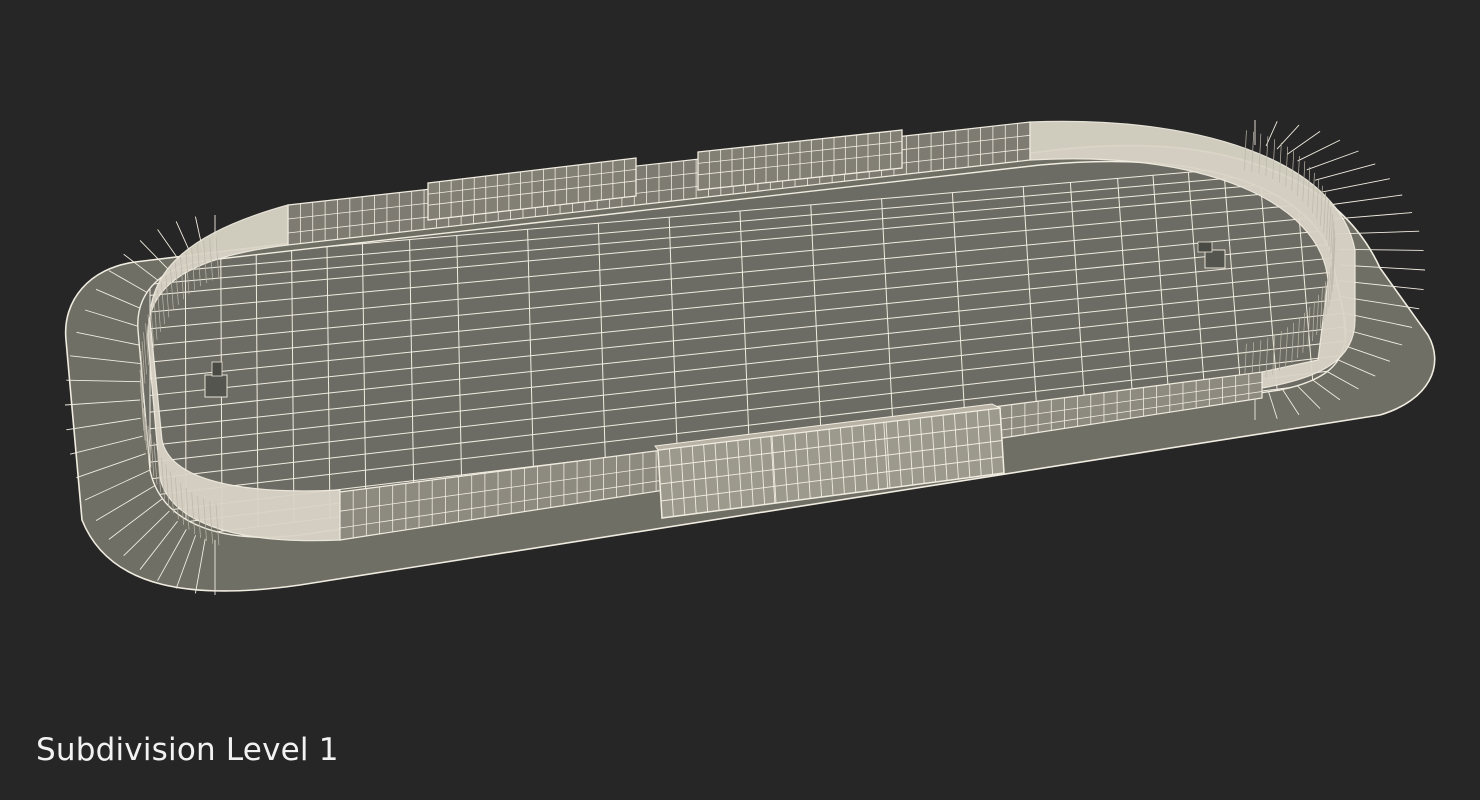 The width and height of the screenshot is (1480, 800). What do you see at coordinates (187, 750) in the screenshot?
I see `subdivision-level-caption: Subdivision Level 1` at bounding box center [187, 750].